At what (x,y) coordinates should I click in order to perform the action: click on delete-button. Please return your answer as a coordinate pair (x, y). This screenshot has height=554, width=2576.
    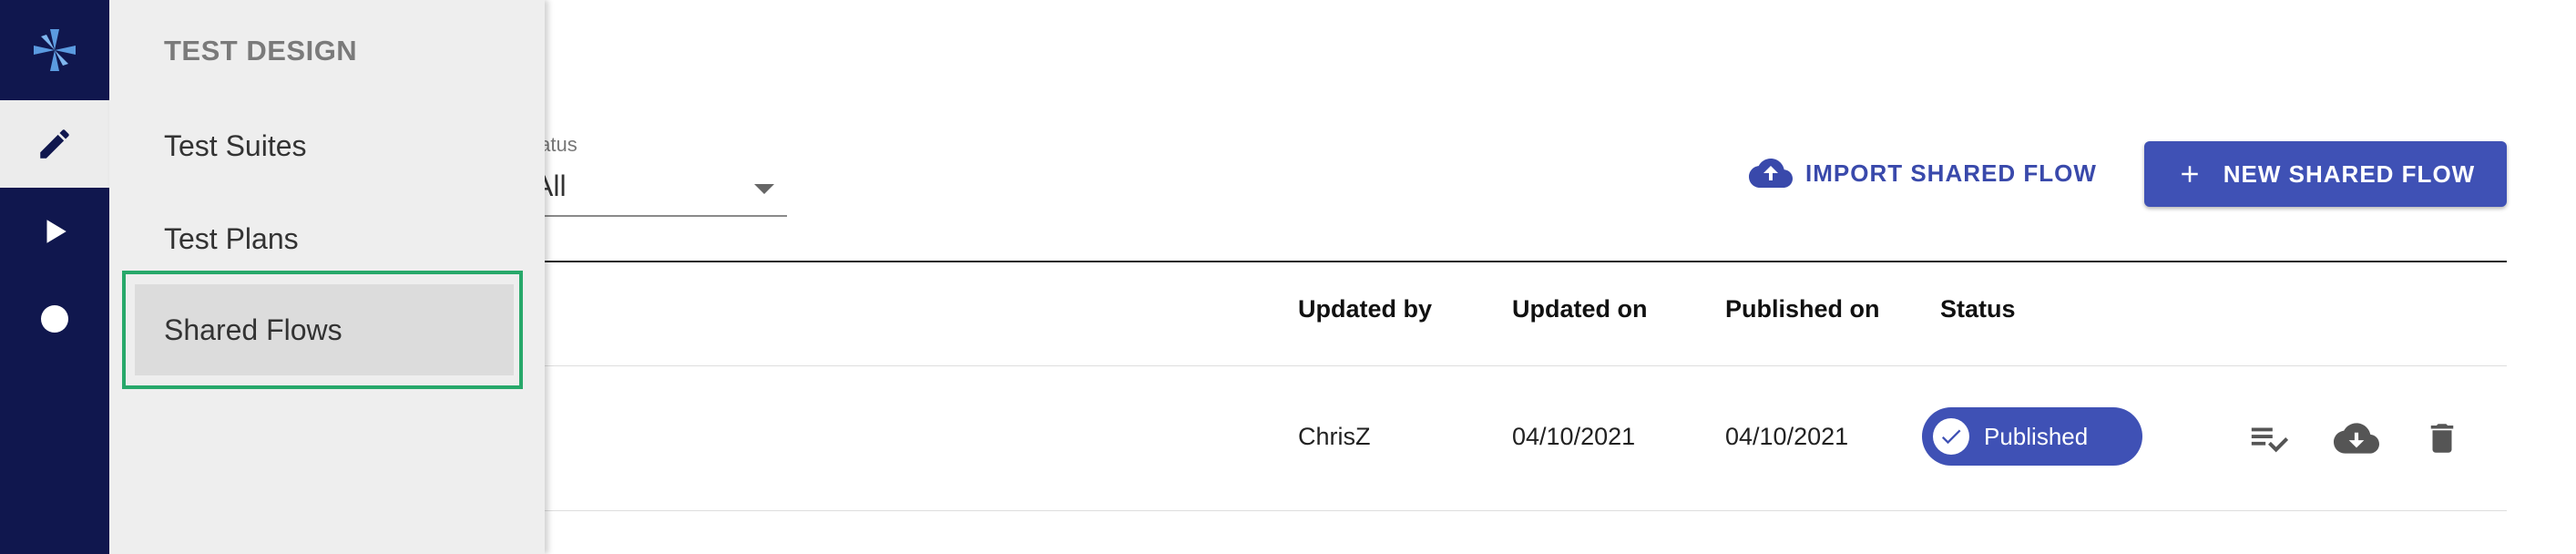
    Looking at the image, I should click on (2442, 439).